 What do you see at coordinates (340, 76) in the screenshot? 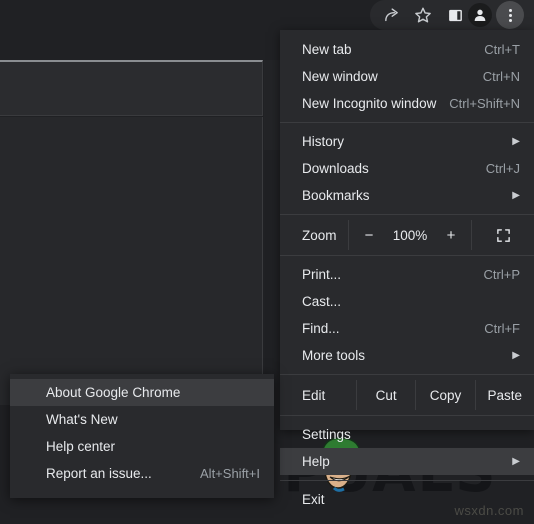
I see `menu-item-label: New window` at bounding box center [340, 76].